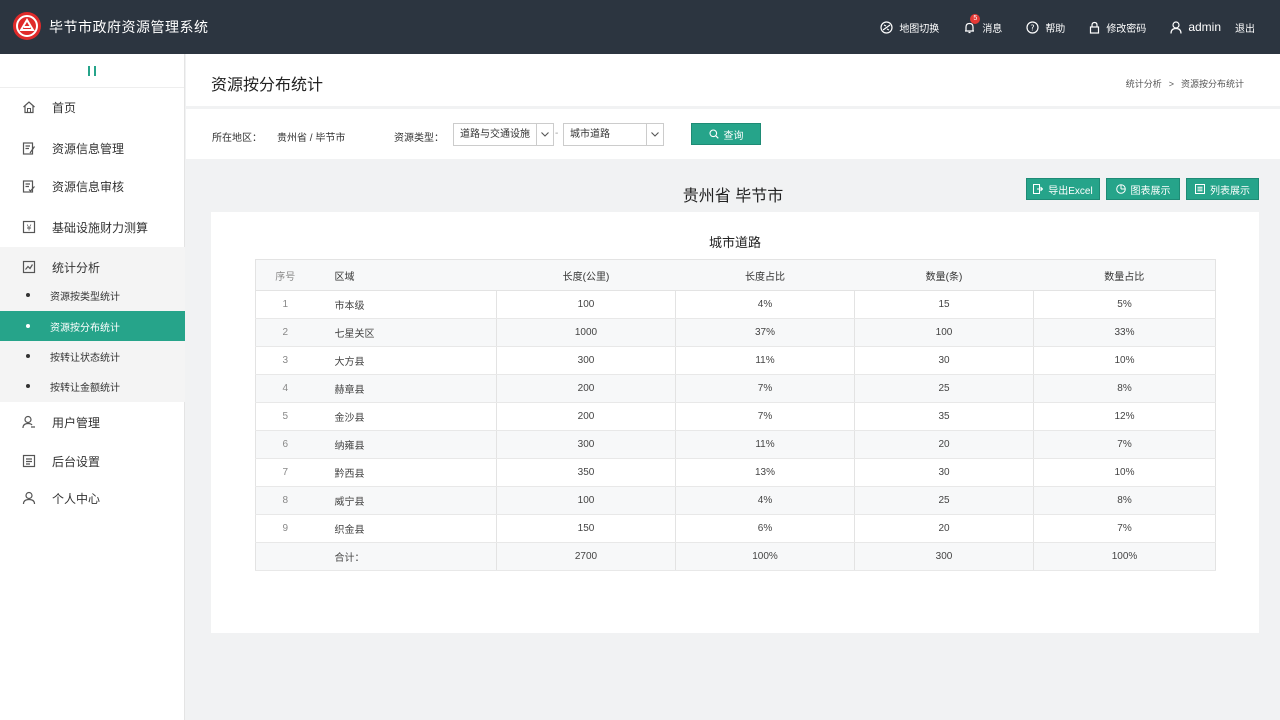  What do you see at coordinates (1245, 27) in the screenshot?
I see `logout-button: 退出` at bounding box center [1245, 27].